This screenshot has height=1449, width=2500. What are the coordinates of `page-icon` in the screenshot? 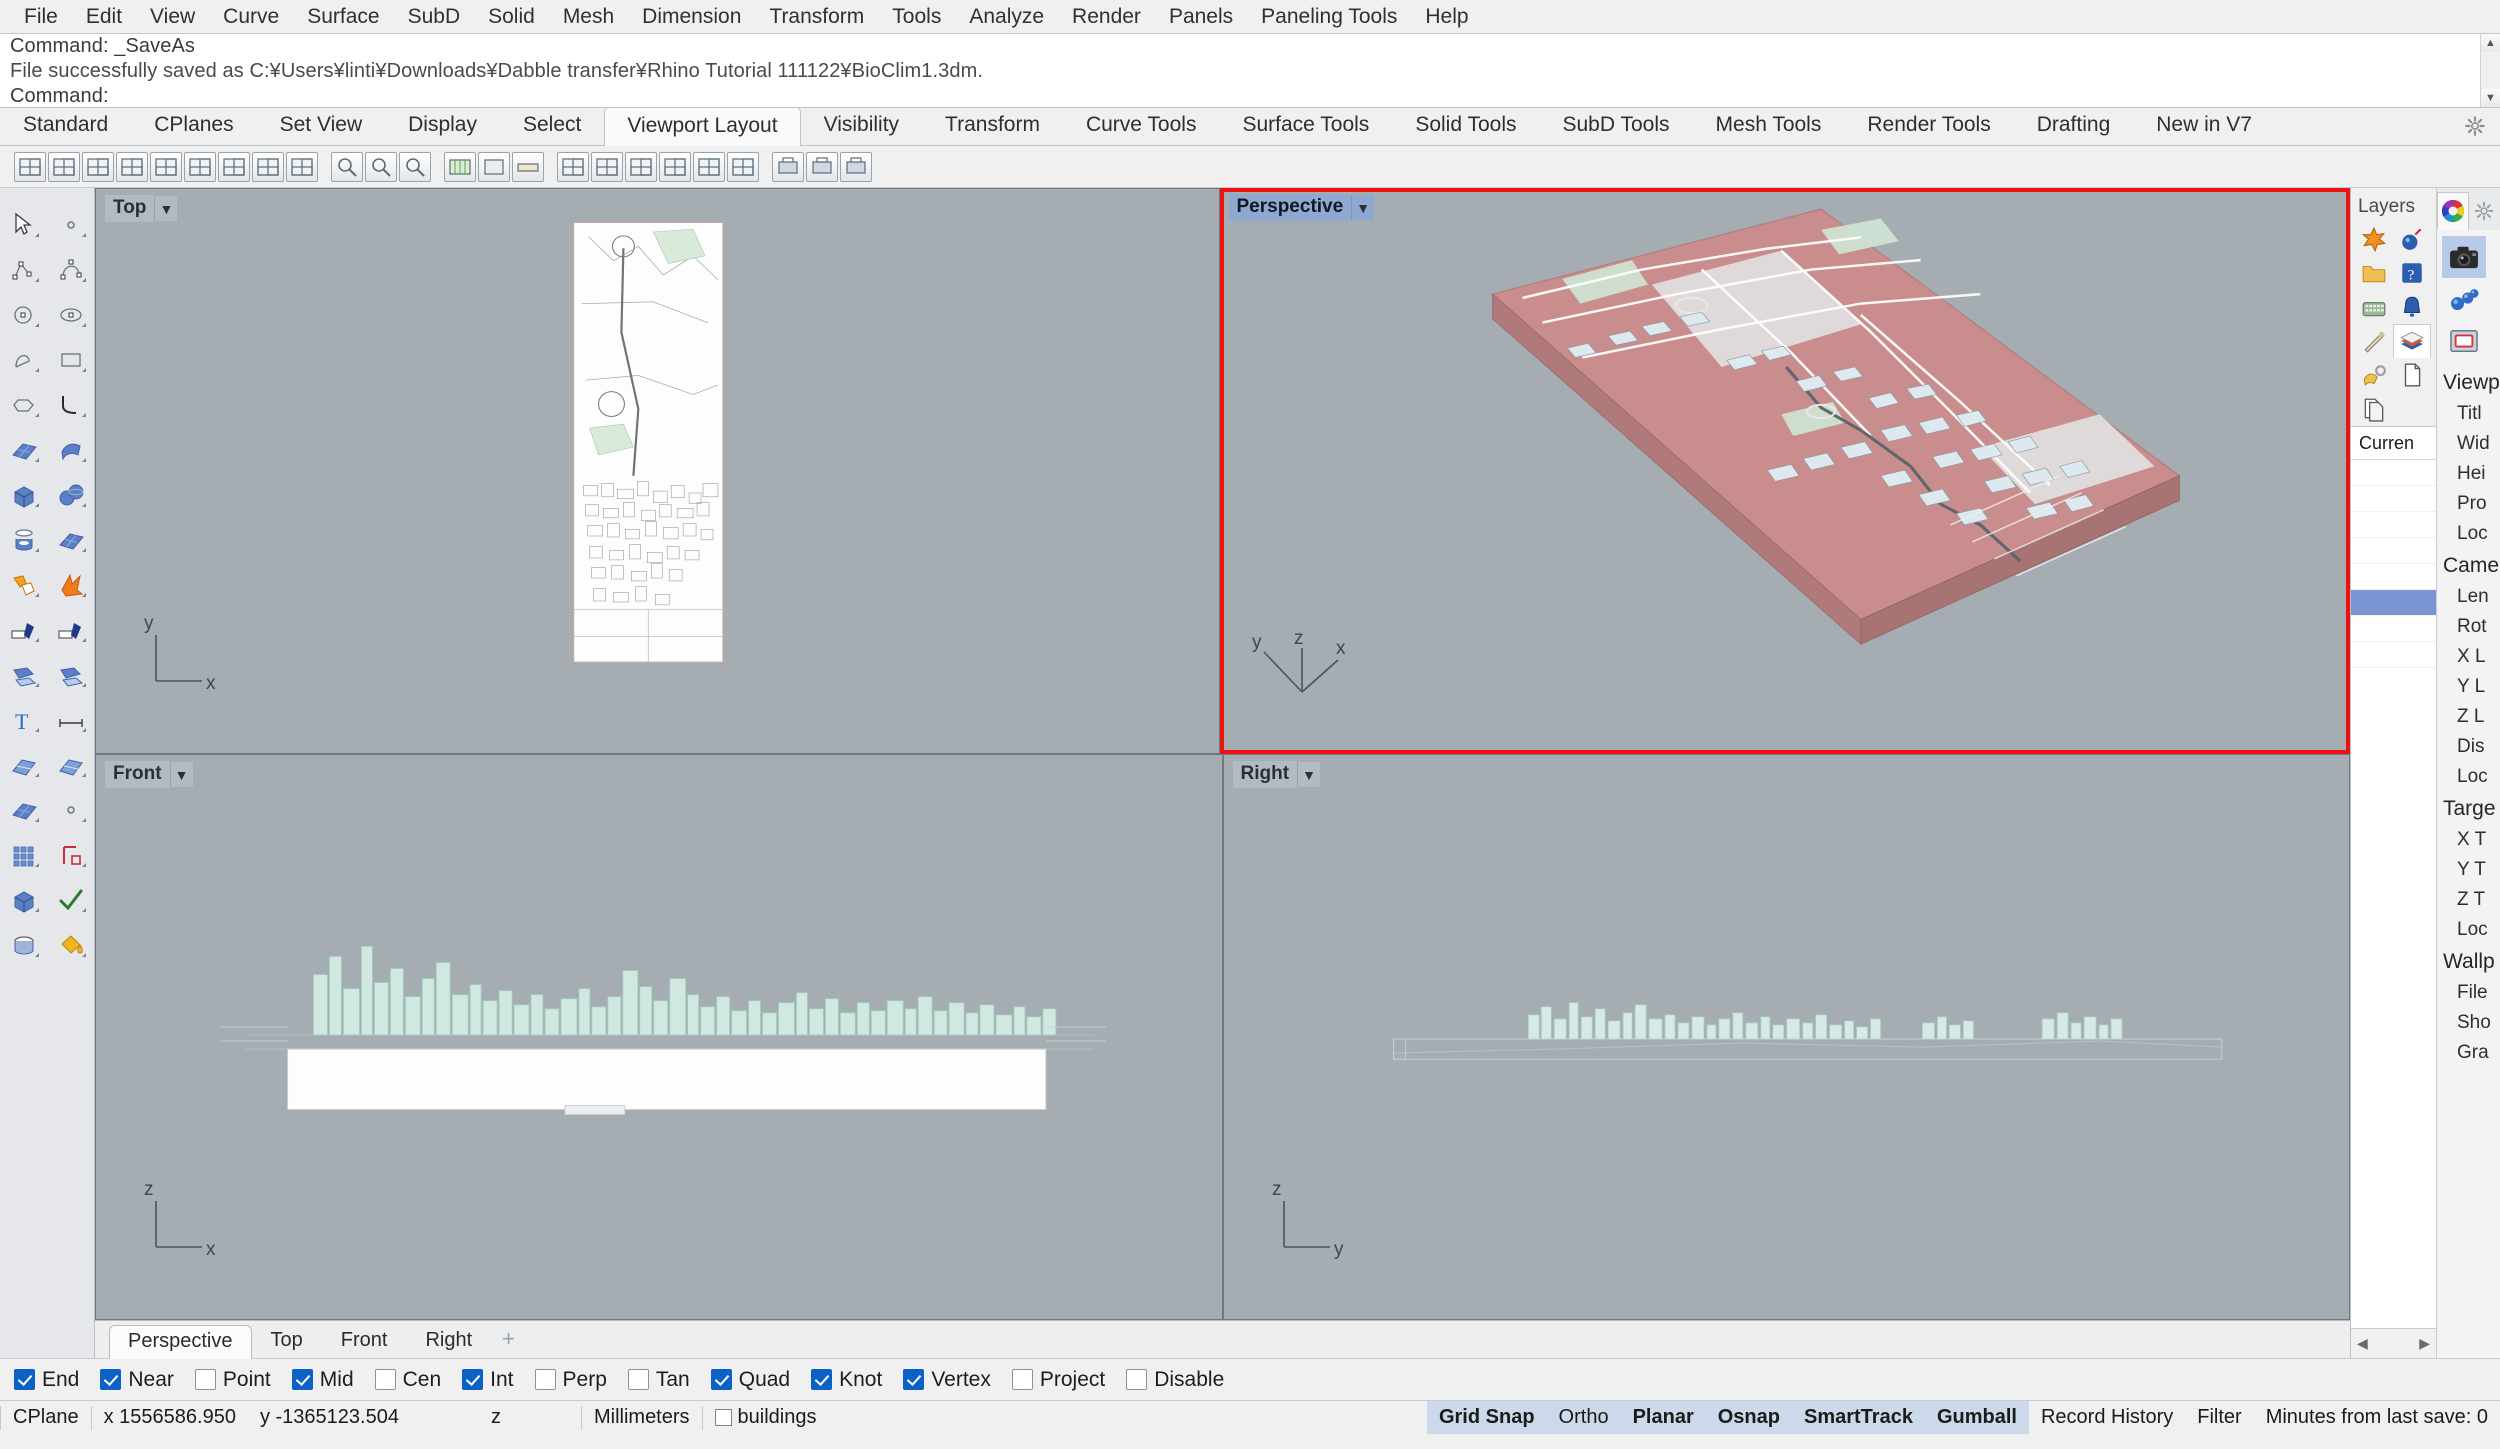 It's located at (2412, 375).